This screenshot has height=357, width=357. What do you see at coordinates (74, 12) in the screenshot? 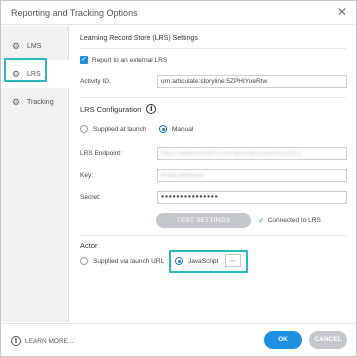
I see `dialog-title: Reporting and Tracking Options` at bounding box center [74, 12].